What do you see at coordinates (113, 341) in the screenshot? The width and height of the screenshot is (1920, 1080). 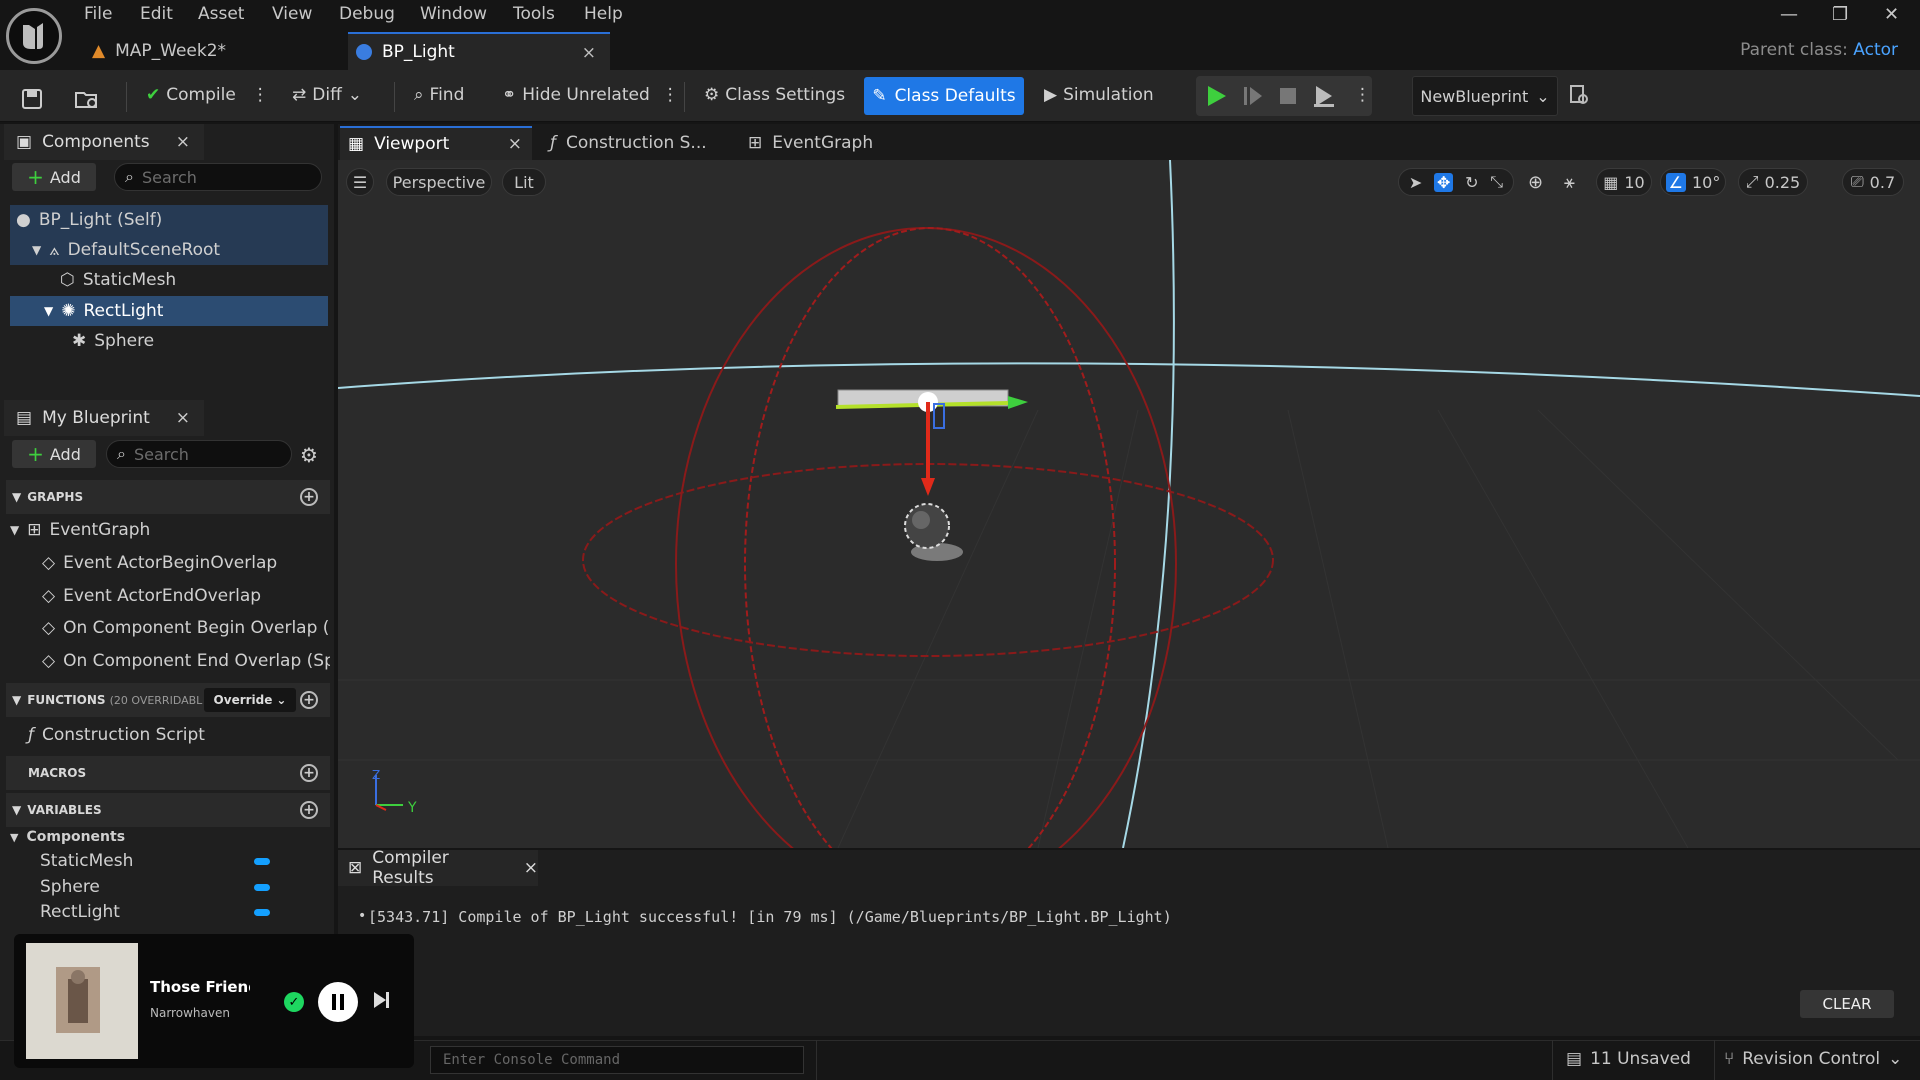 I see `component-sphere: ✱ Sphere` at bounding box center [113, 341].